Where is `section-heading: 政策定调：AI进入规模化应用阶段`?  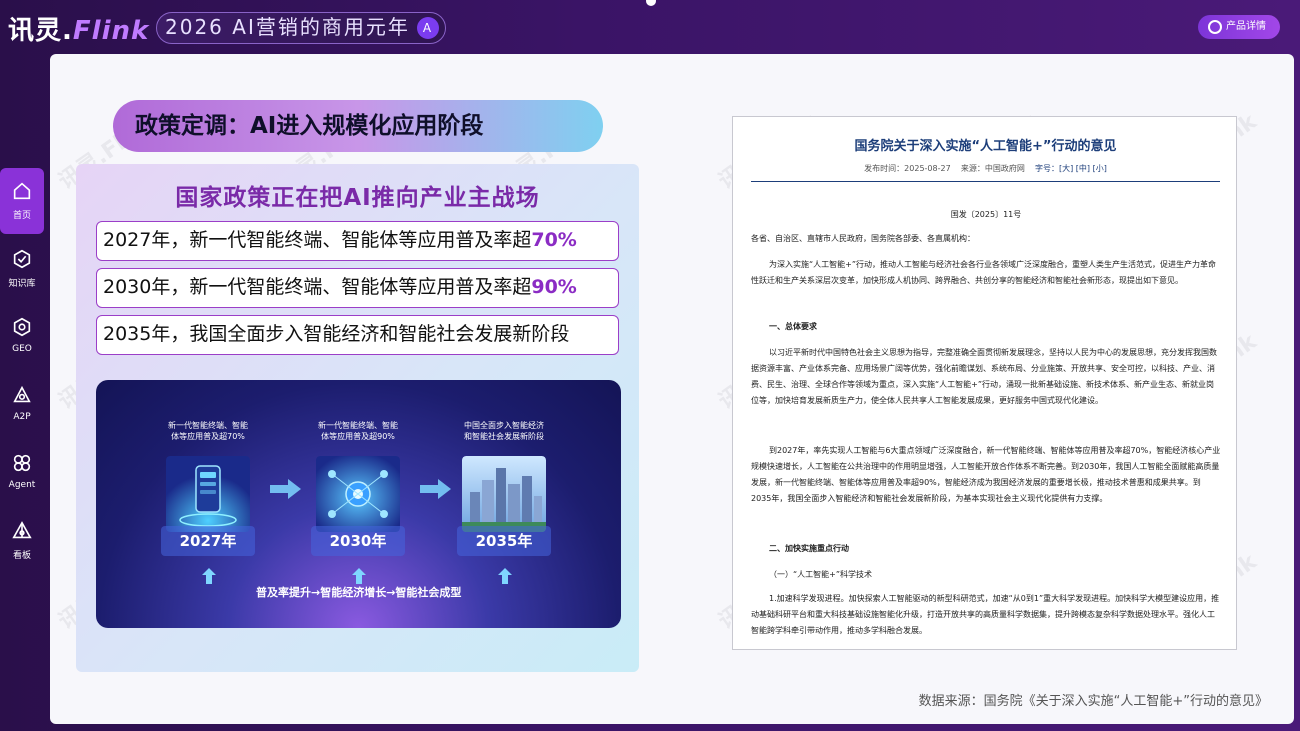
section-heading: 政策定调：AI进入规模化应用阶段 is located at coordinates (358, 126).